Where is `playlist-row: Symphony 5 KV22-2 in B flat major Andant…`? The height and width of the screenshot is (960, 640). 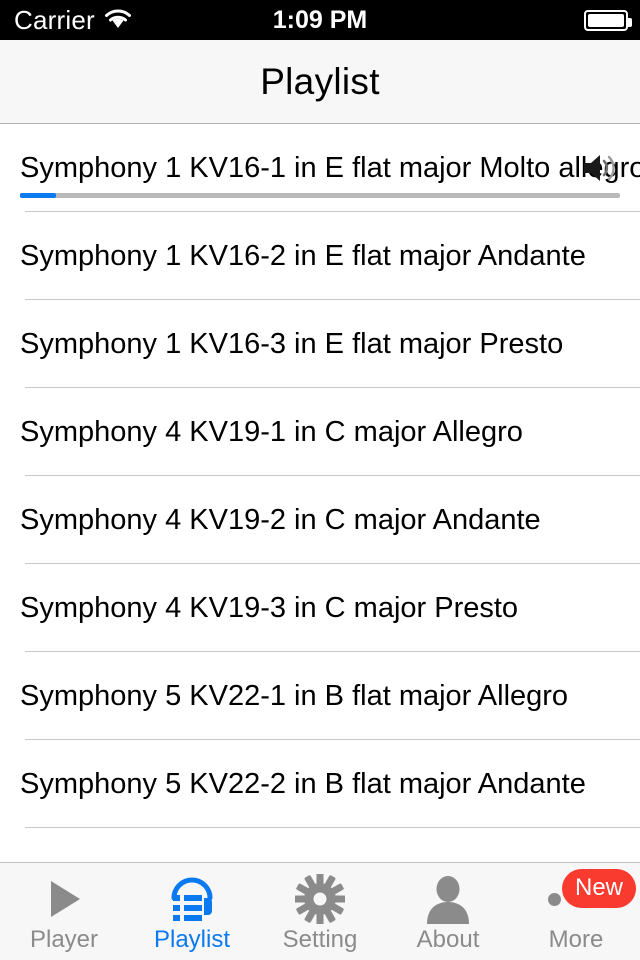 playlist-row: Symphony 5 KV22-2 in B flat major Andant… is located at coordinates (320, 784).